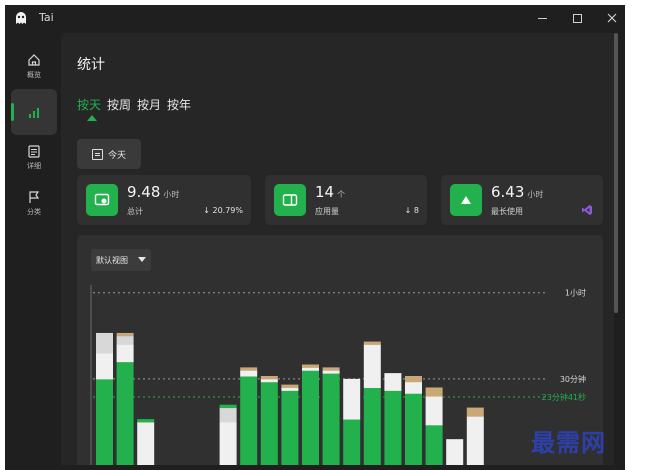 The image size is (645, 470). What do you see at coordinates (102, 200) in the screenshot?
I see `clock-screen-icon` at bounding box center [102, 200].